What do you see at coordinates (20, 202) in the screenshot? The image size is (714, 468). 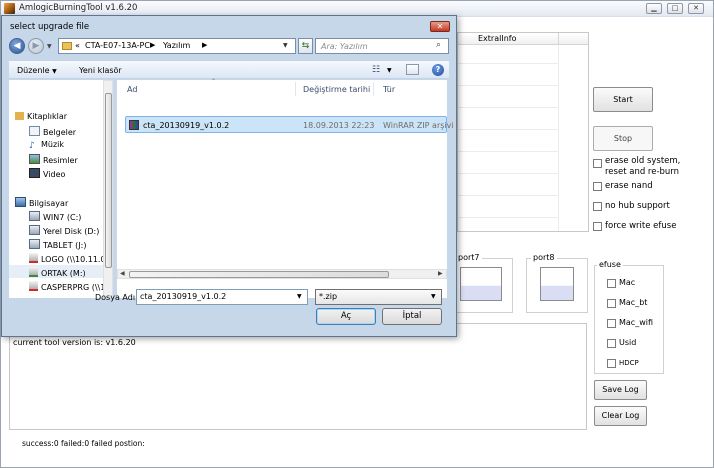 I see `computer-icon` at bounding box center [20, 202].